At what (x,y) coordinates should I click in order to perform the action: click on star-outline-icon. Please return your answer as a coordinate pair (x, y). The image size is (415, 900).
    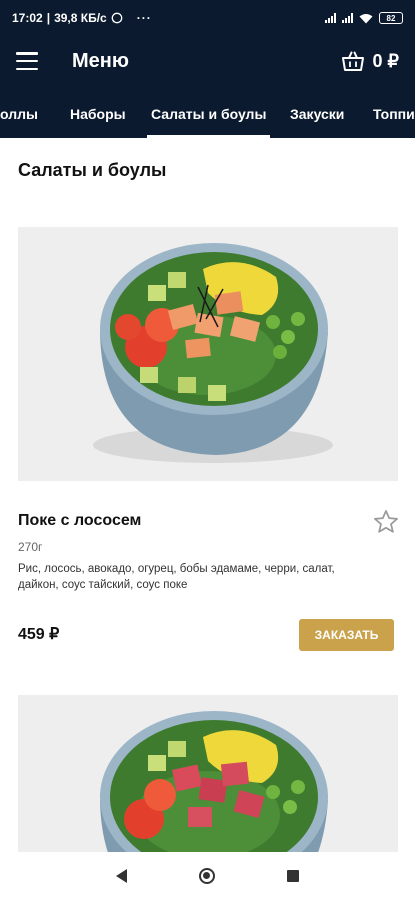
    Looking at the image, I should click on (386, 522).